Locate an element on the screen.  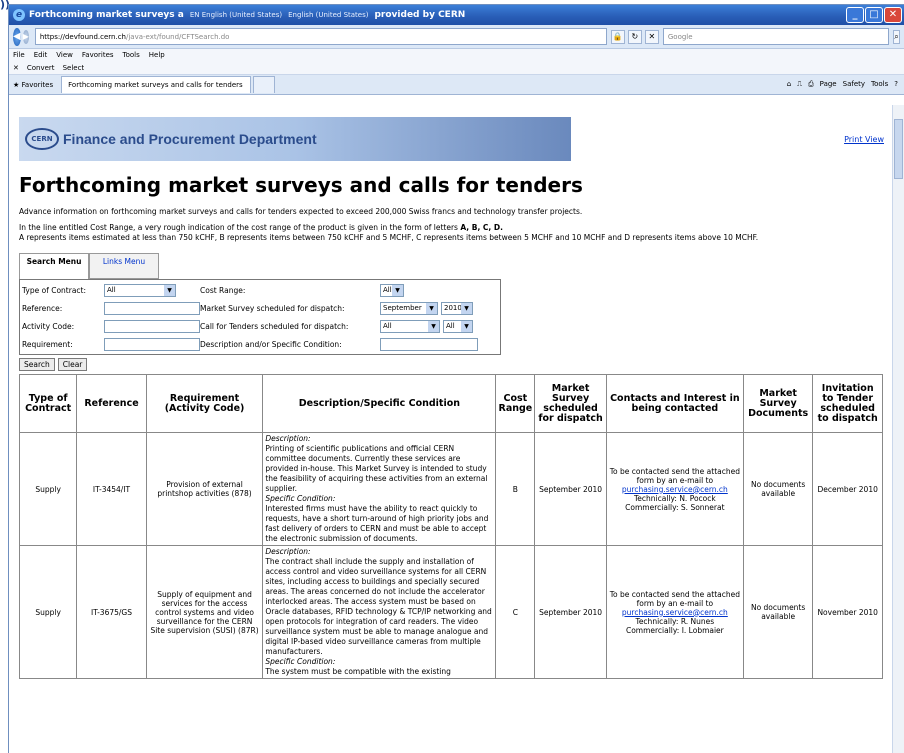
menu-view: View is located at coordinates (64, 55).